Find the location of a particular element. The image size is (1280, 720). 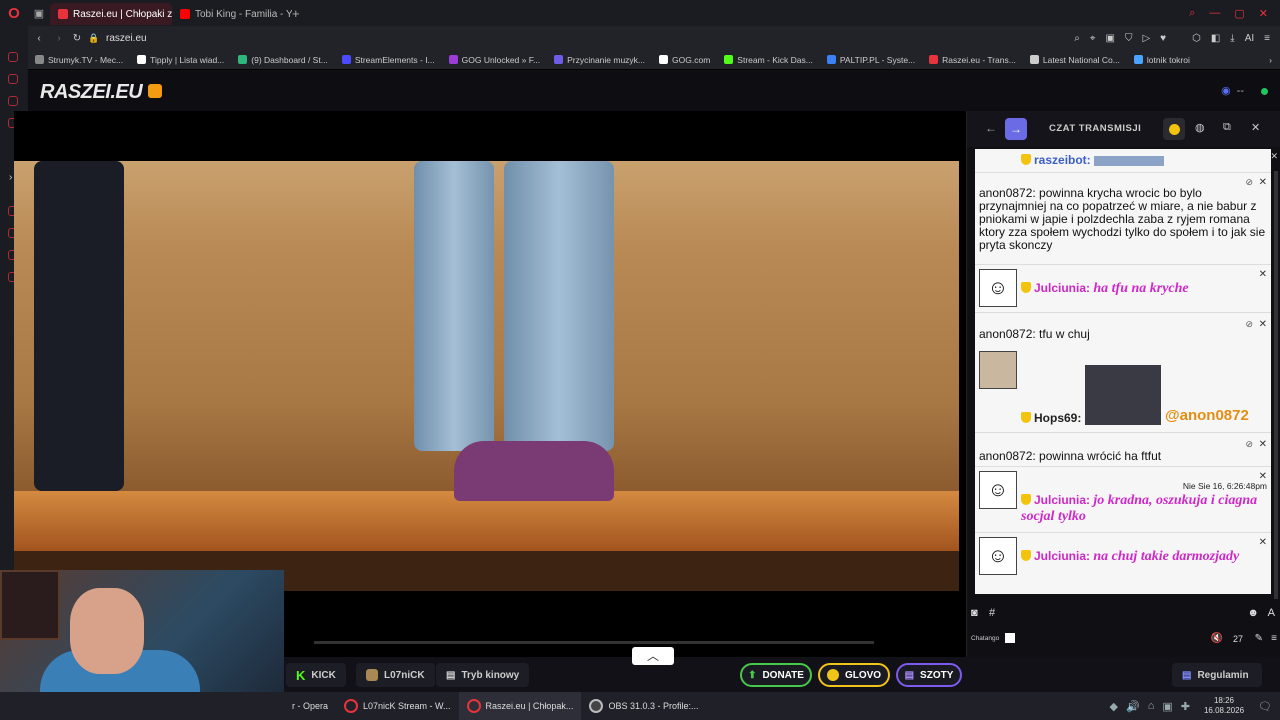

url-field: raszei.eu is located at coordinates (124, 38).